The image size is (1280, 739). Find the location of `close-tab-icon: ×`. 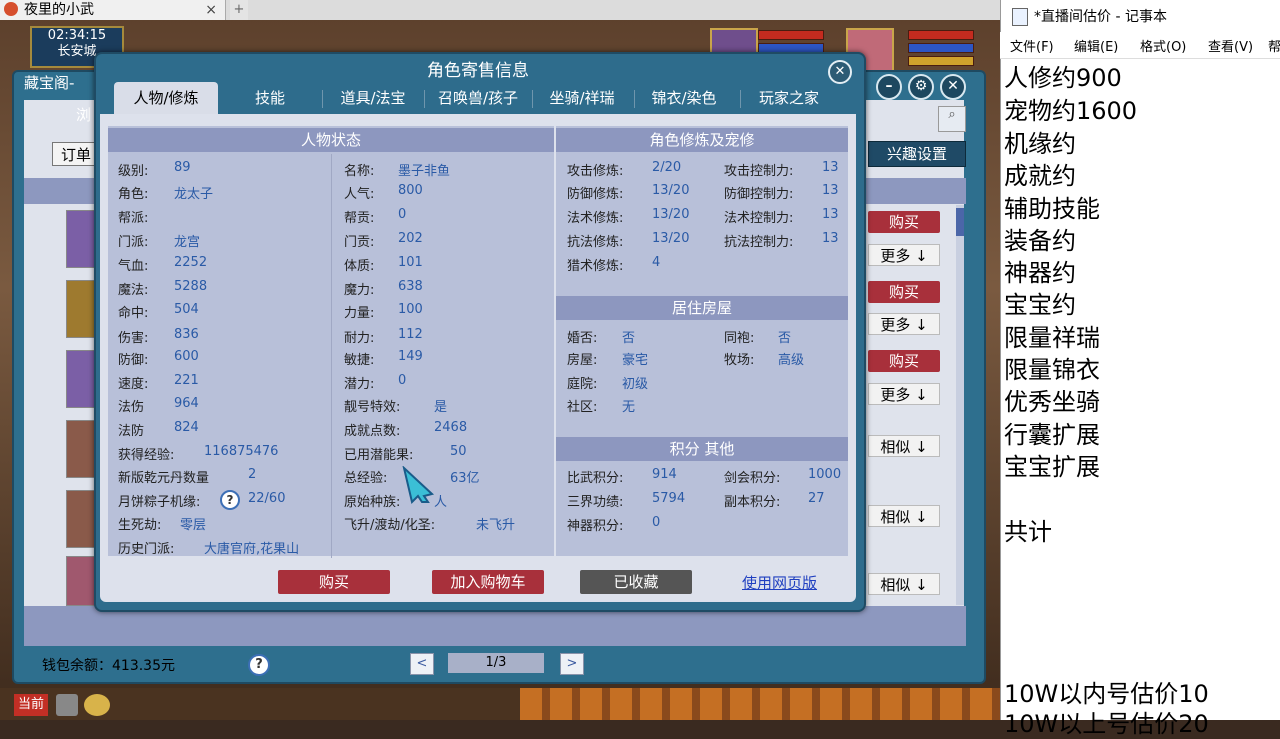

close-tab-icon: × is located at coordinates (211, 10).